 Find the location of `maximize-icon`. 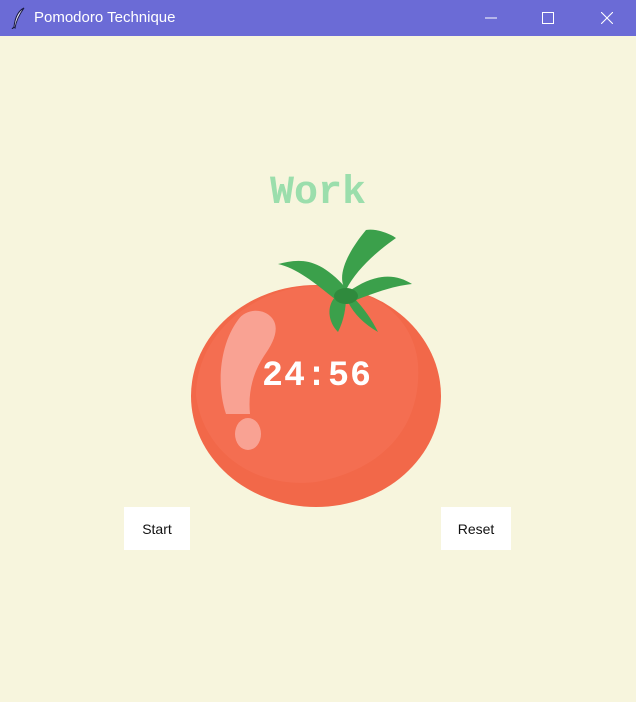

maximize-icon is located at coordinates (548, 18).